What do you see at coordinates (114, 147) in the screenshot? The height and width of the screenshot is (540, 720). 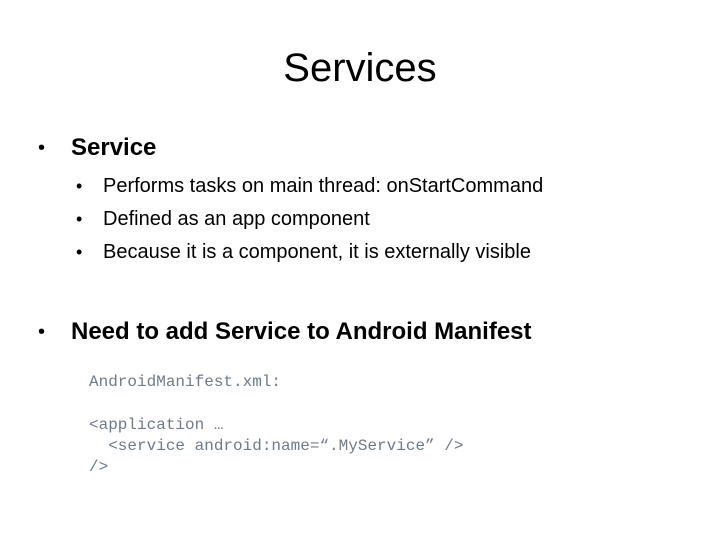 I see `bullet-text: Service` at bounding box center [114, 147].